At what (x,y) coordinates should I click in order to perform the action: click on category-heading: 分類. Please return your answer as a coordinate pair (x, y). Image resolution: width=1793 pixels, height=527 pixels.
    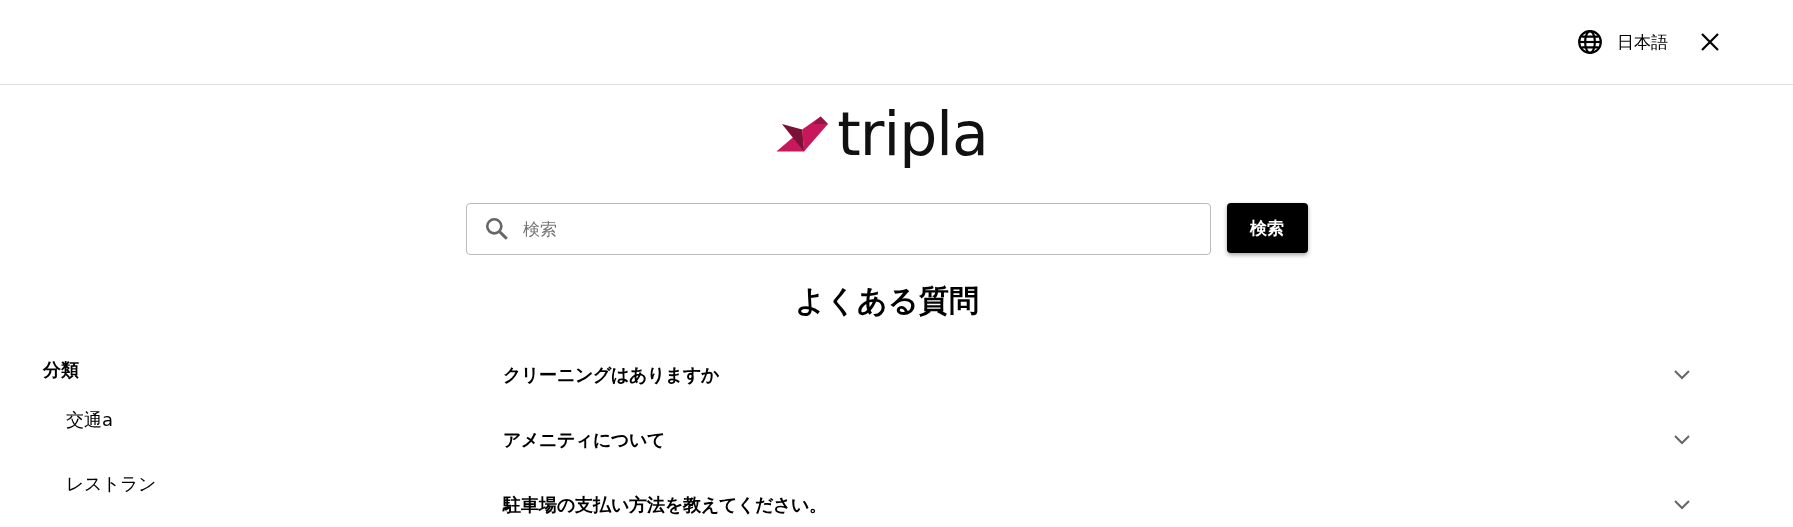
    Looking at the image, I should click on (61, 370).